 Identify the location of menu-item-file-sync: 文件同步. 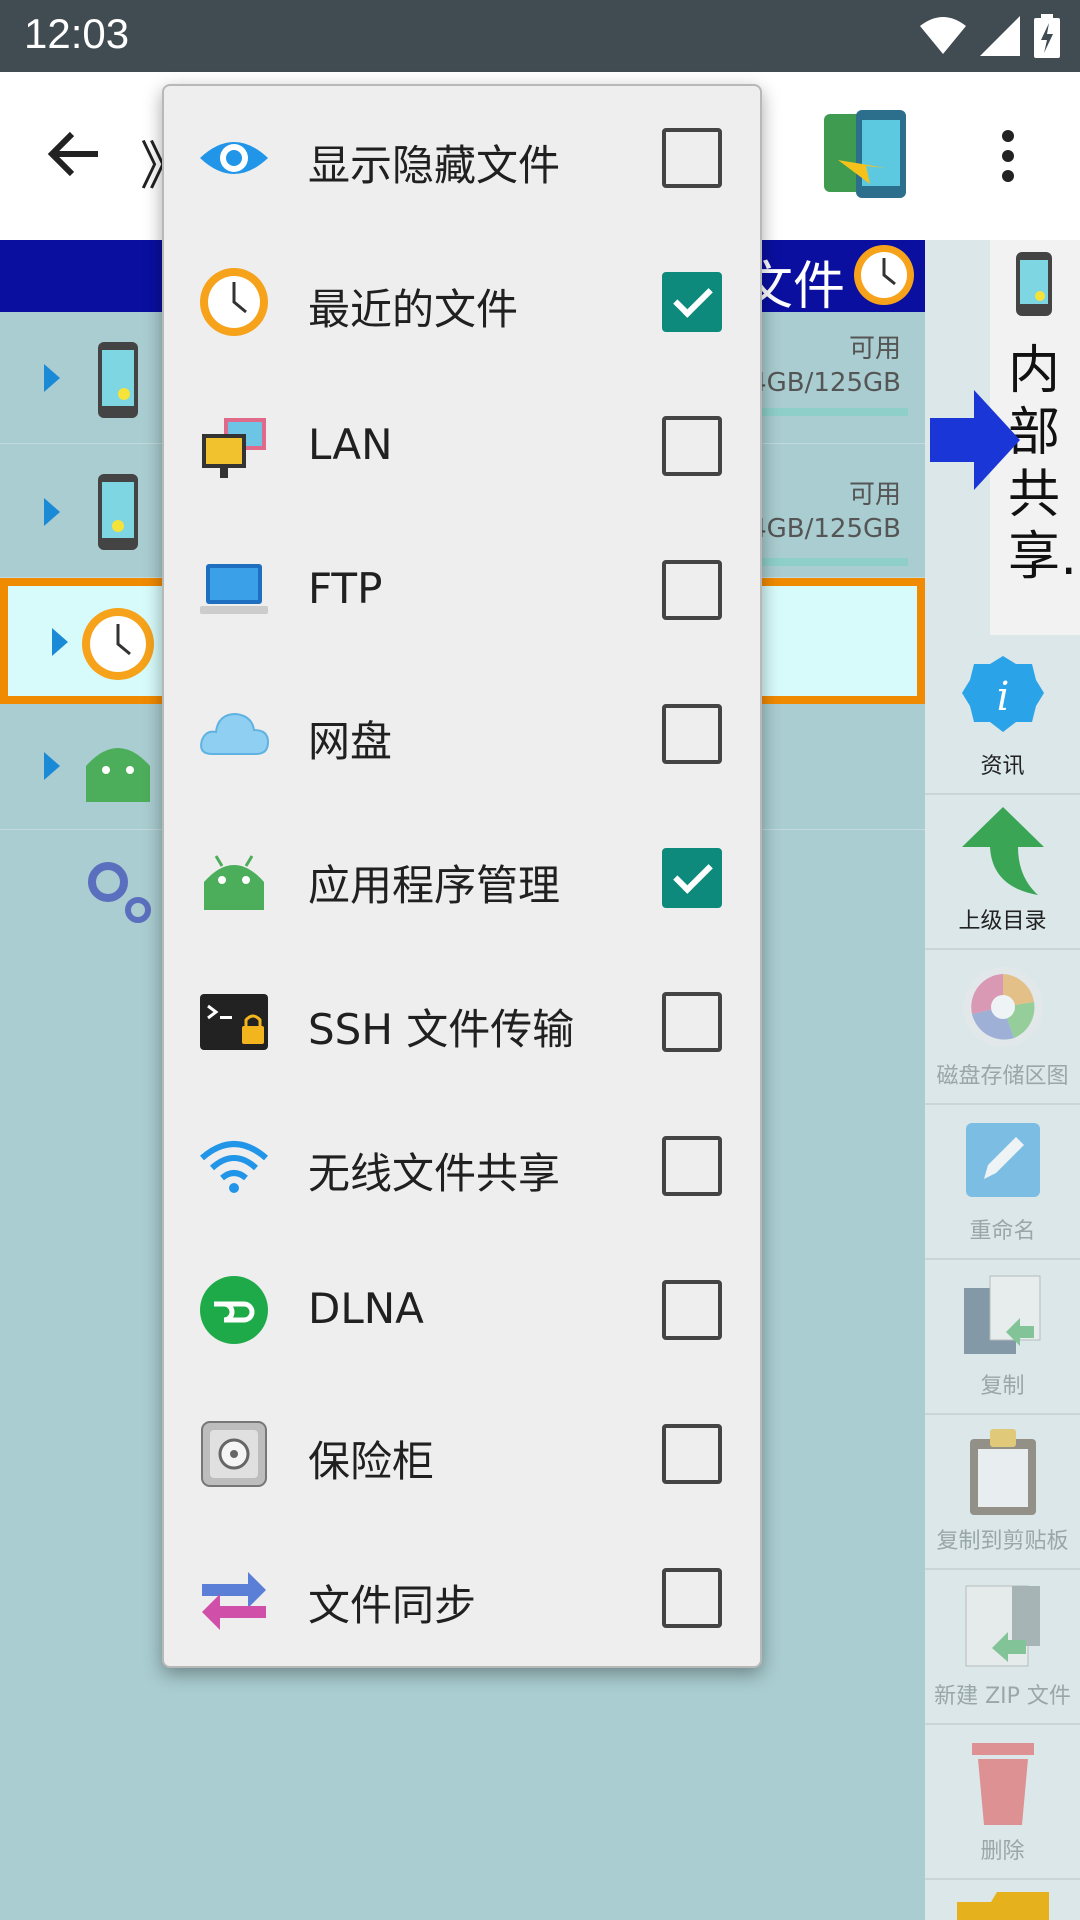
(462, 1598).